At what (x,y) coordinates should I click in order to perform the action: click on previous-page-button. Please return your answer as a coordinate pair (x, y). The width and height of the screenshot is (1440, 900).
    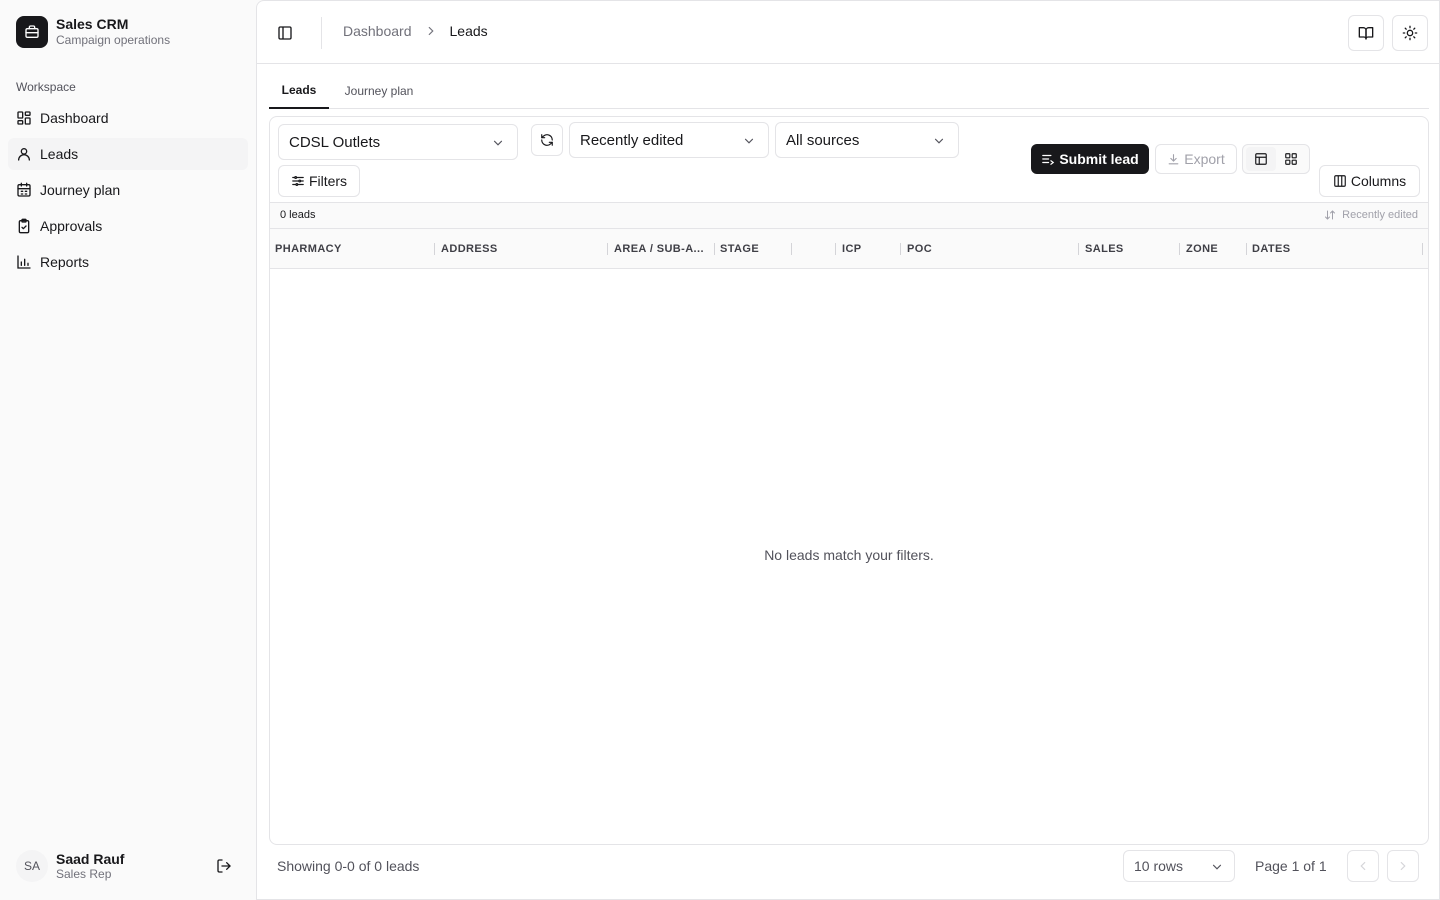
    Looking at the image, I should click on (1363, 866).